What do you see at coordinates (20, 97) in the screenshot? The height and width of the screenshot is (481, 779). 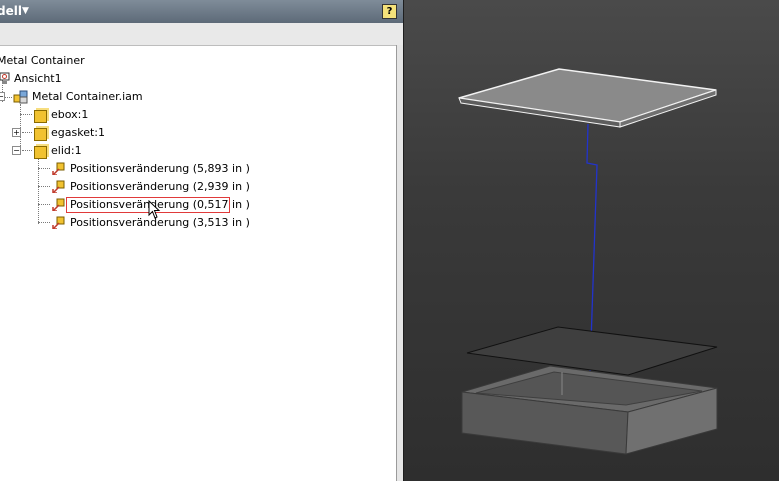 I see `assembly-icon` at bounding box center [20, 97].